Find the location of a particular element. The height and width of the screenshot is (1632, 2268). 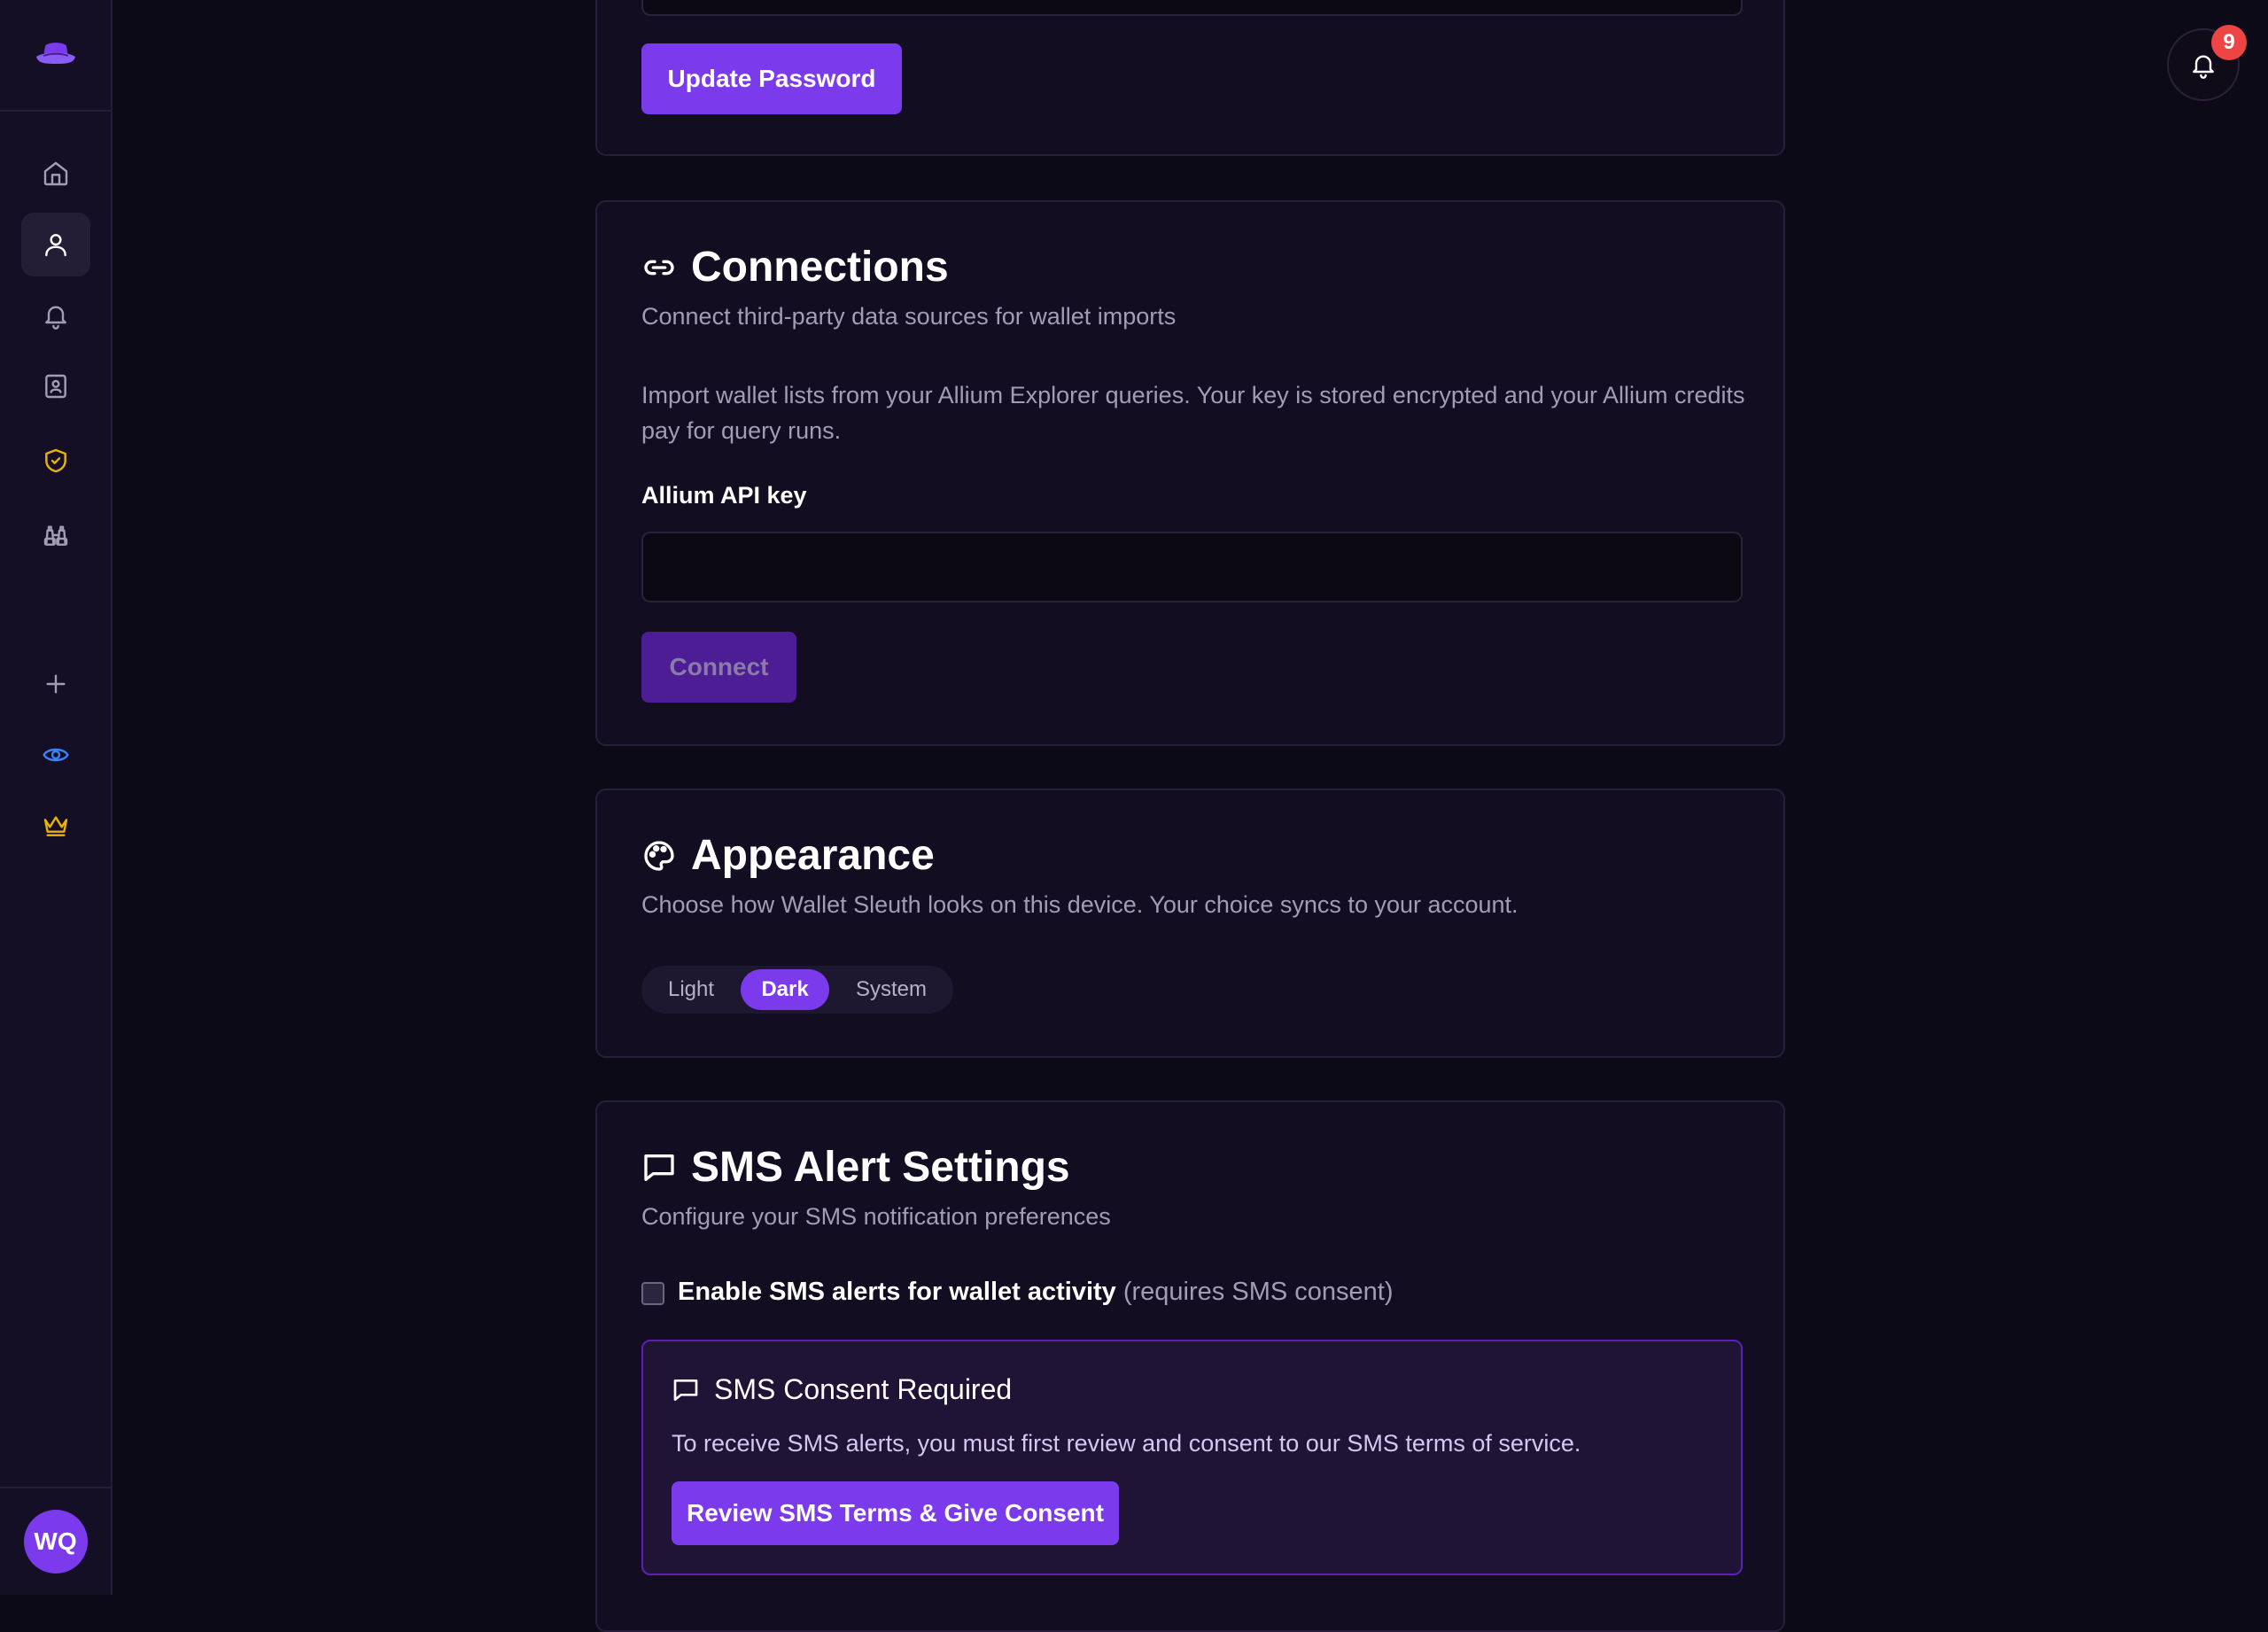

palette-icon is located at coordinates (659, 855).